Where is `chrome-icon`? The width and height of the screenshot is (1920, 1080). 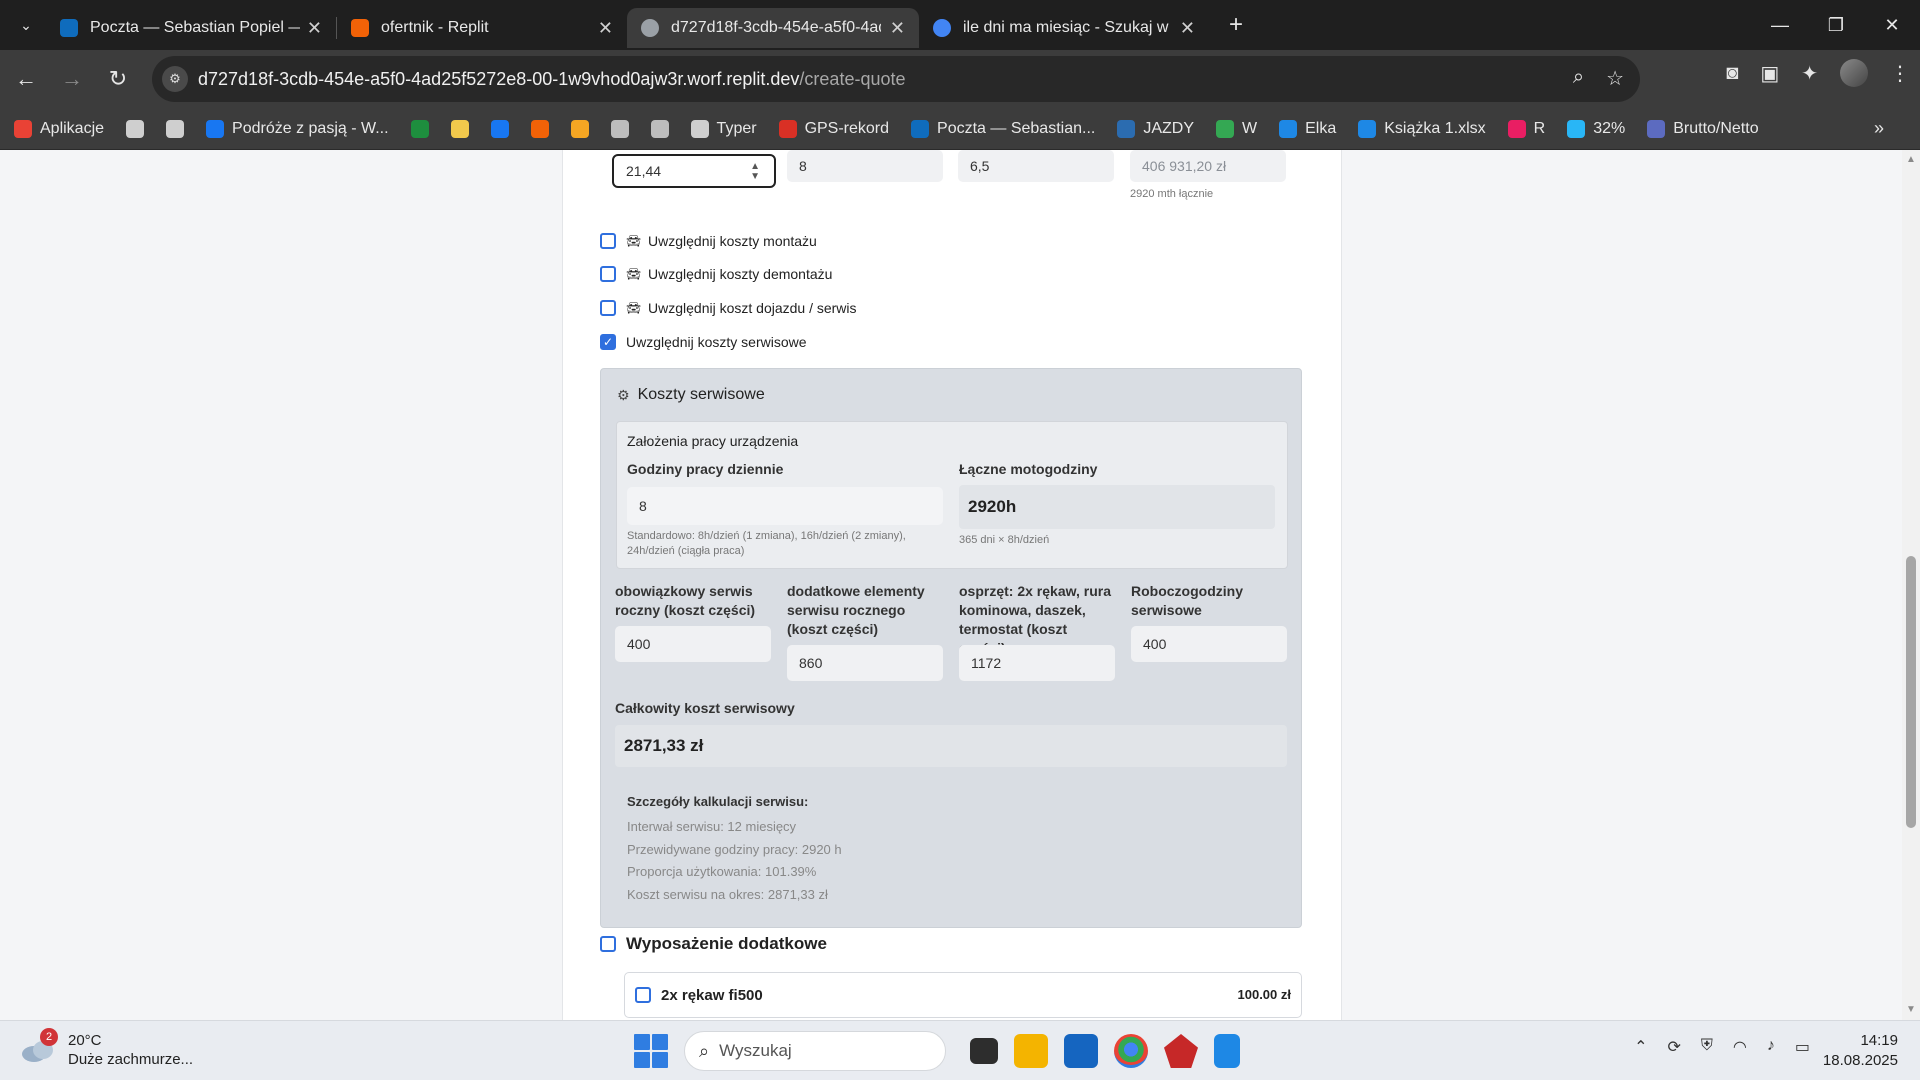
chrome-icon is located at coordinates (1131, 1051).